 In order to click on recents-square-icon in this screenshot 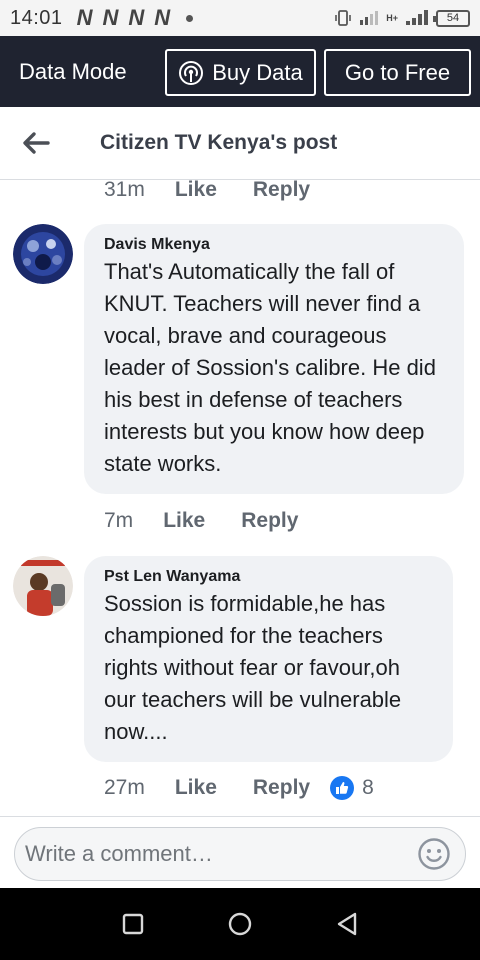, I will do `click(133, 924)`.